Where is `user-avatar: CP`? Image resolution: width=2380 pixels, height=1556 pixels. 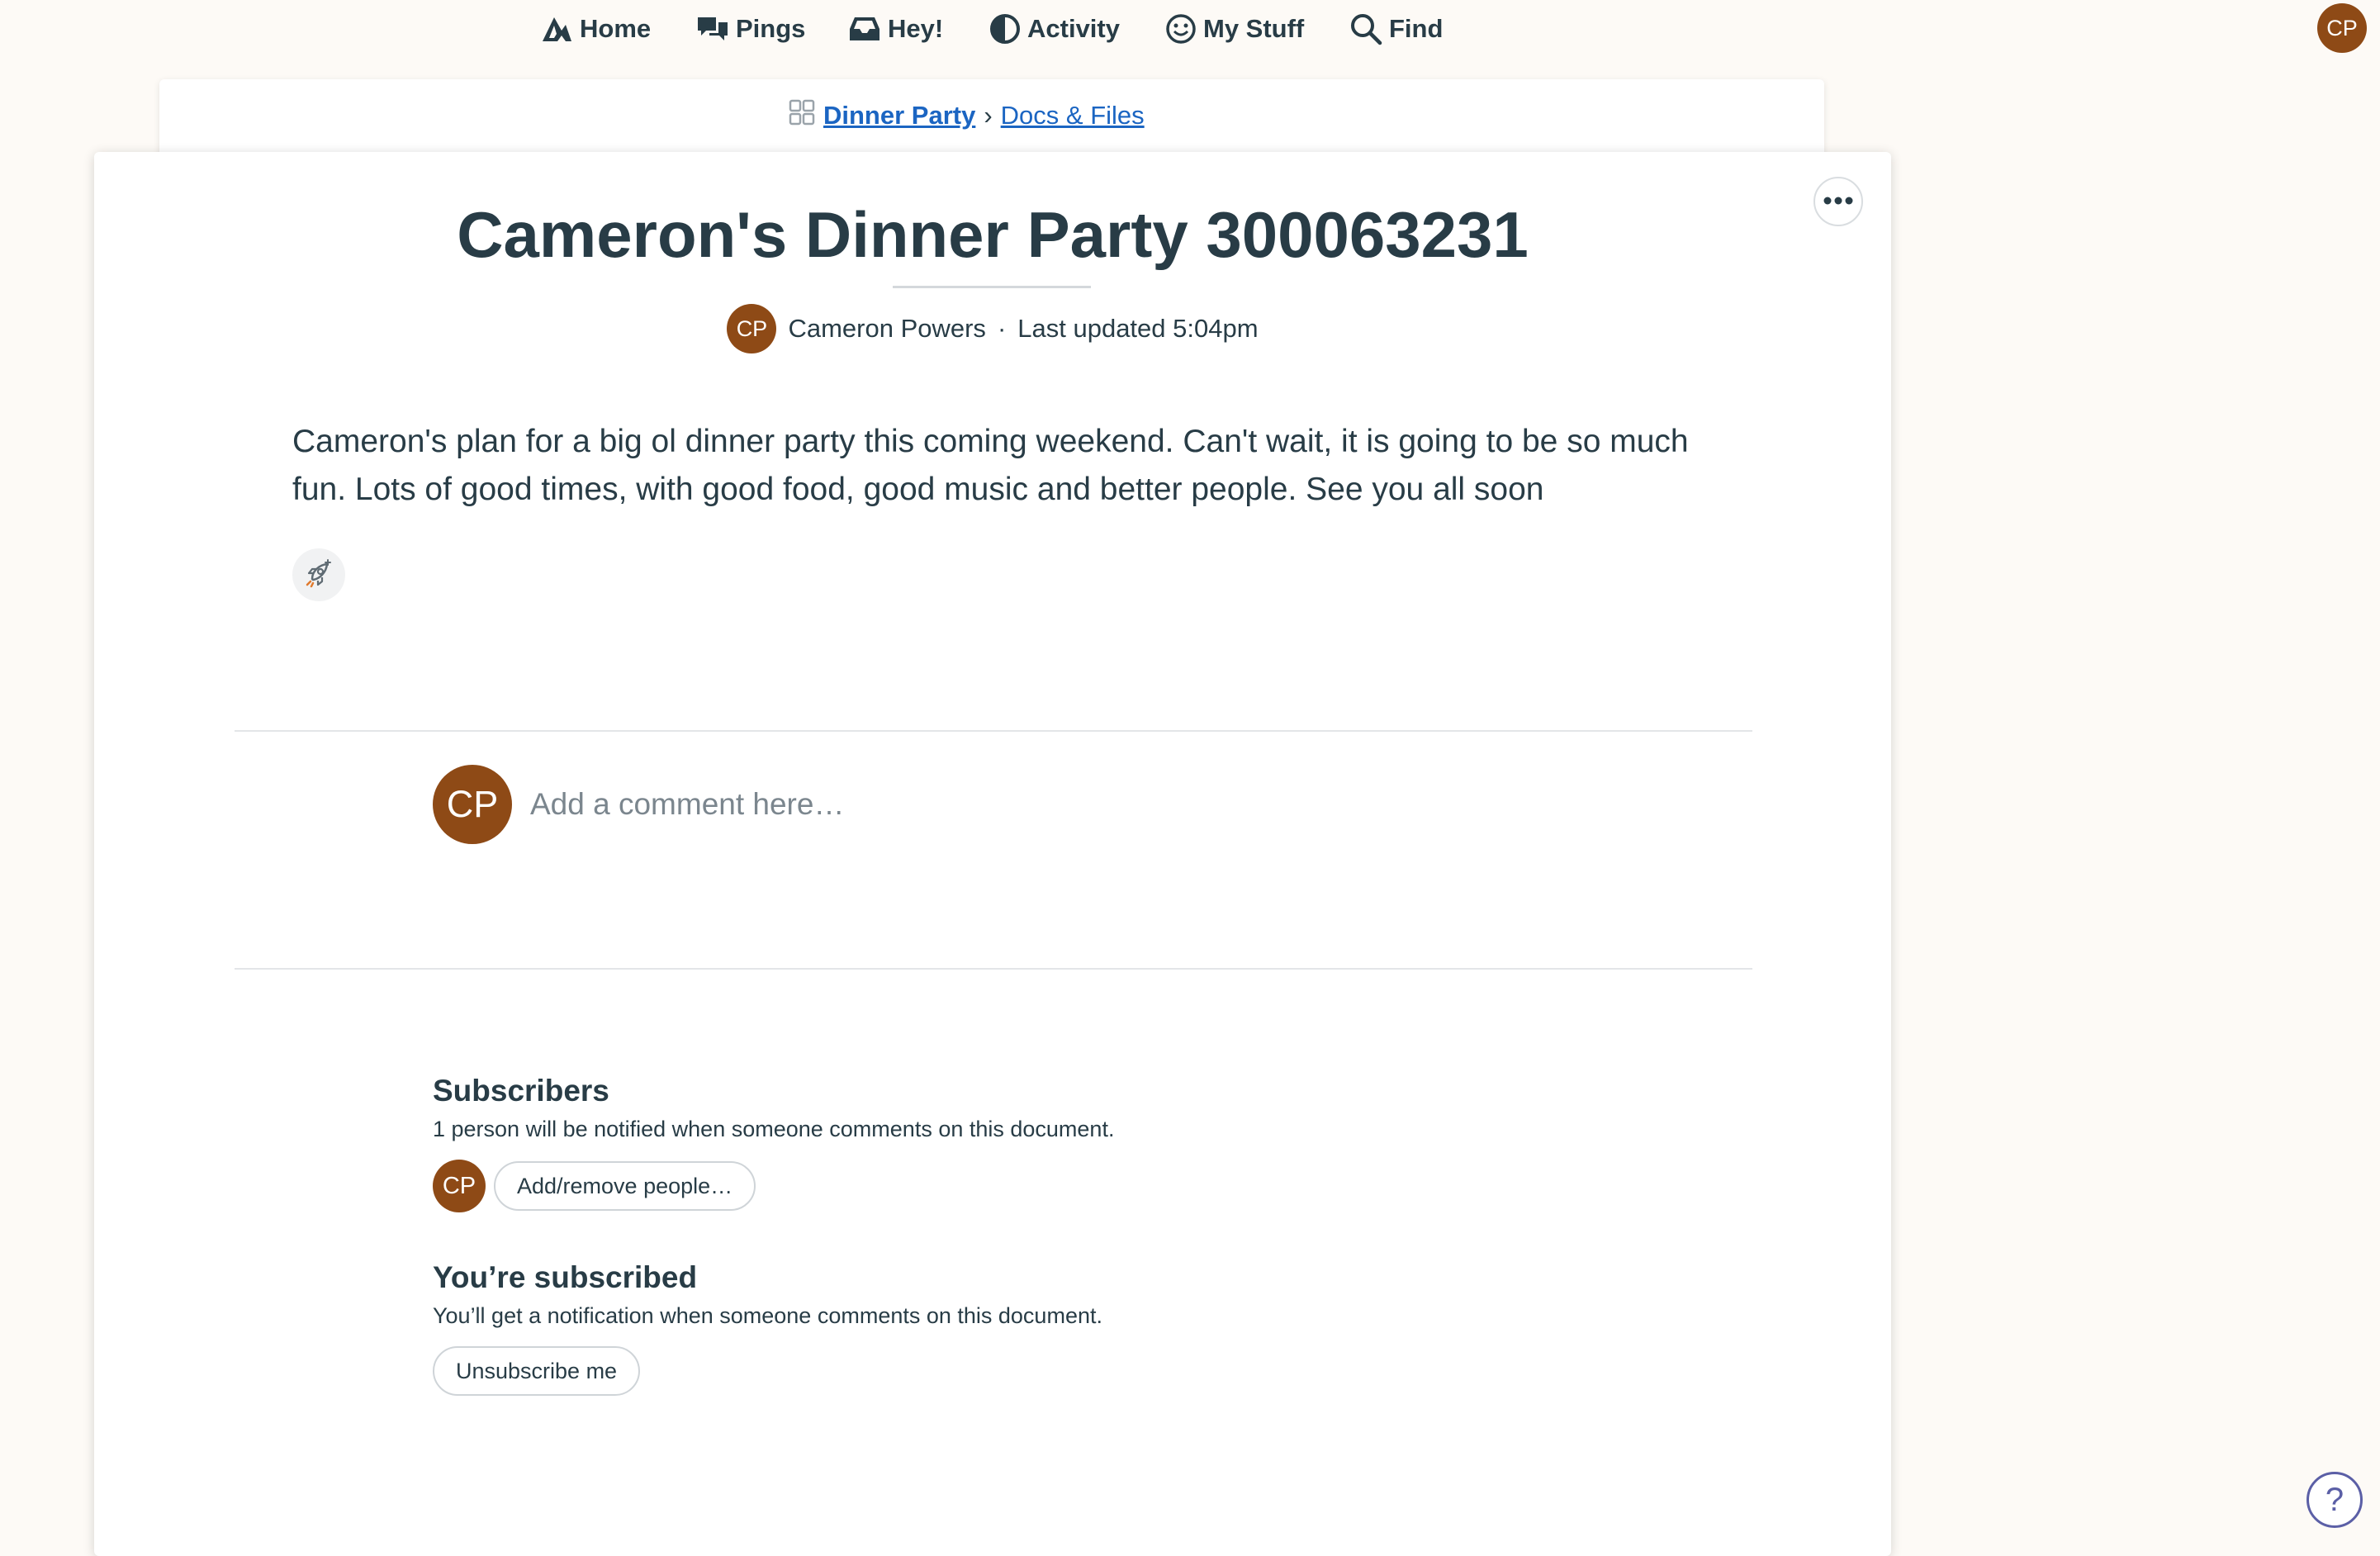 user-avatar: CP is located at coordinates (2342, 28).